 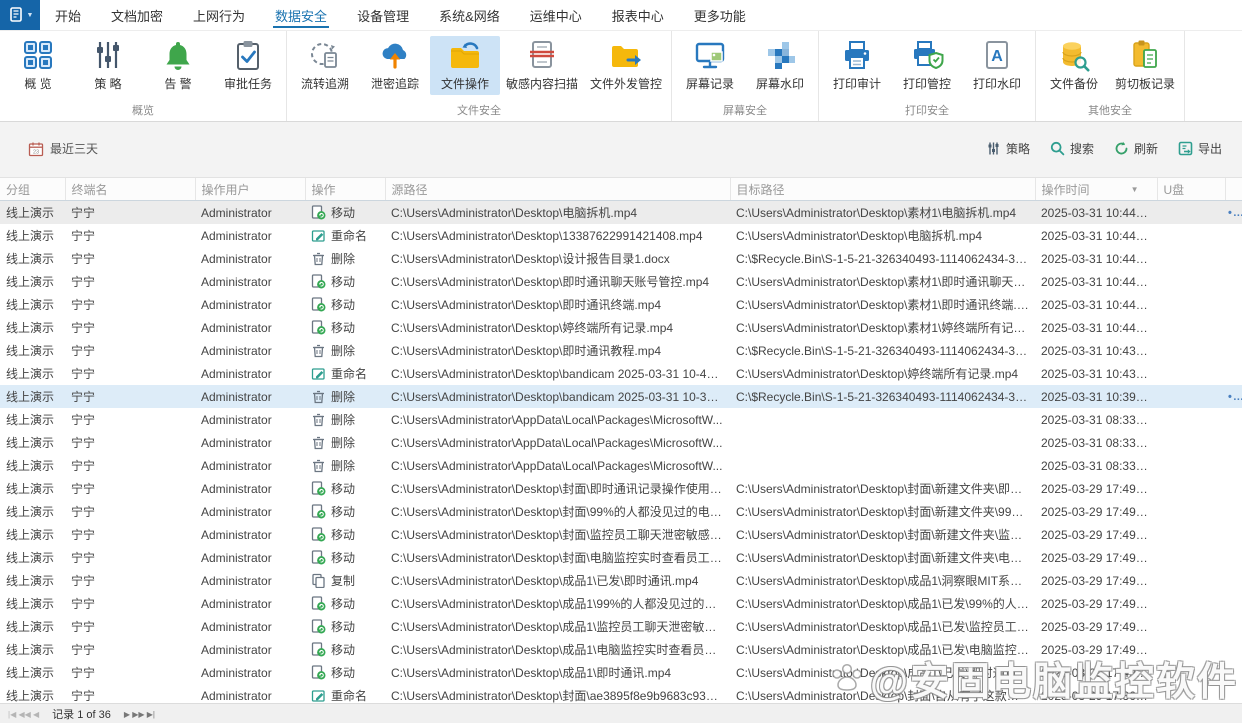 What do you see at coordinates (248, 65) in the screenshot?
I see `ribbon-button-审批任务: 审批任务` at bounding box center [248, 65].